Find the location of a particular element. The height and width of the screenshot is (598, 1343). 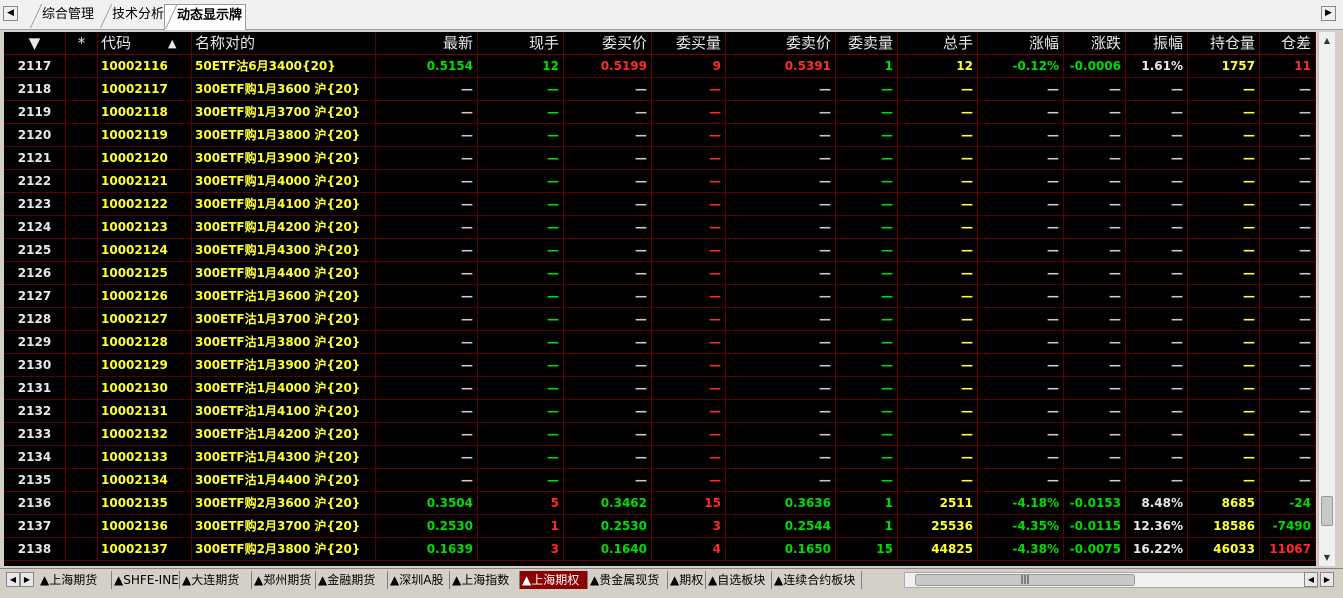

row-value: 0.1650 is located at coordinates (781, 549).